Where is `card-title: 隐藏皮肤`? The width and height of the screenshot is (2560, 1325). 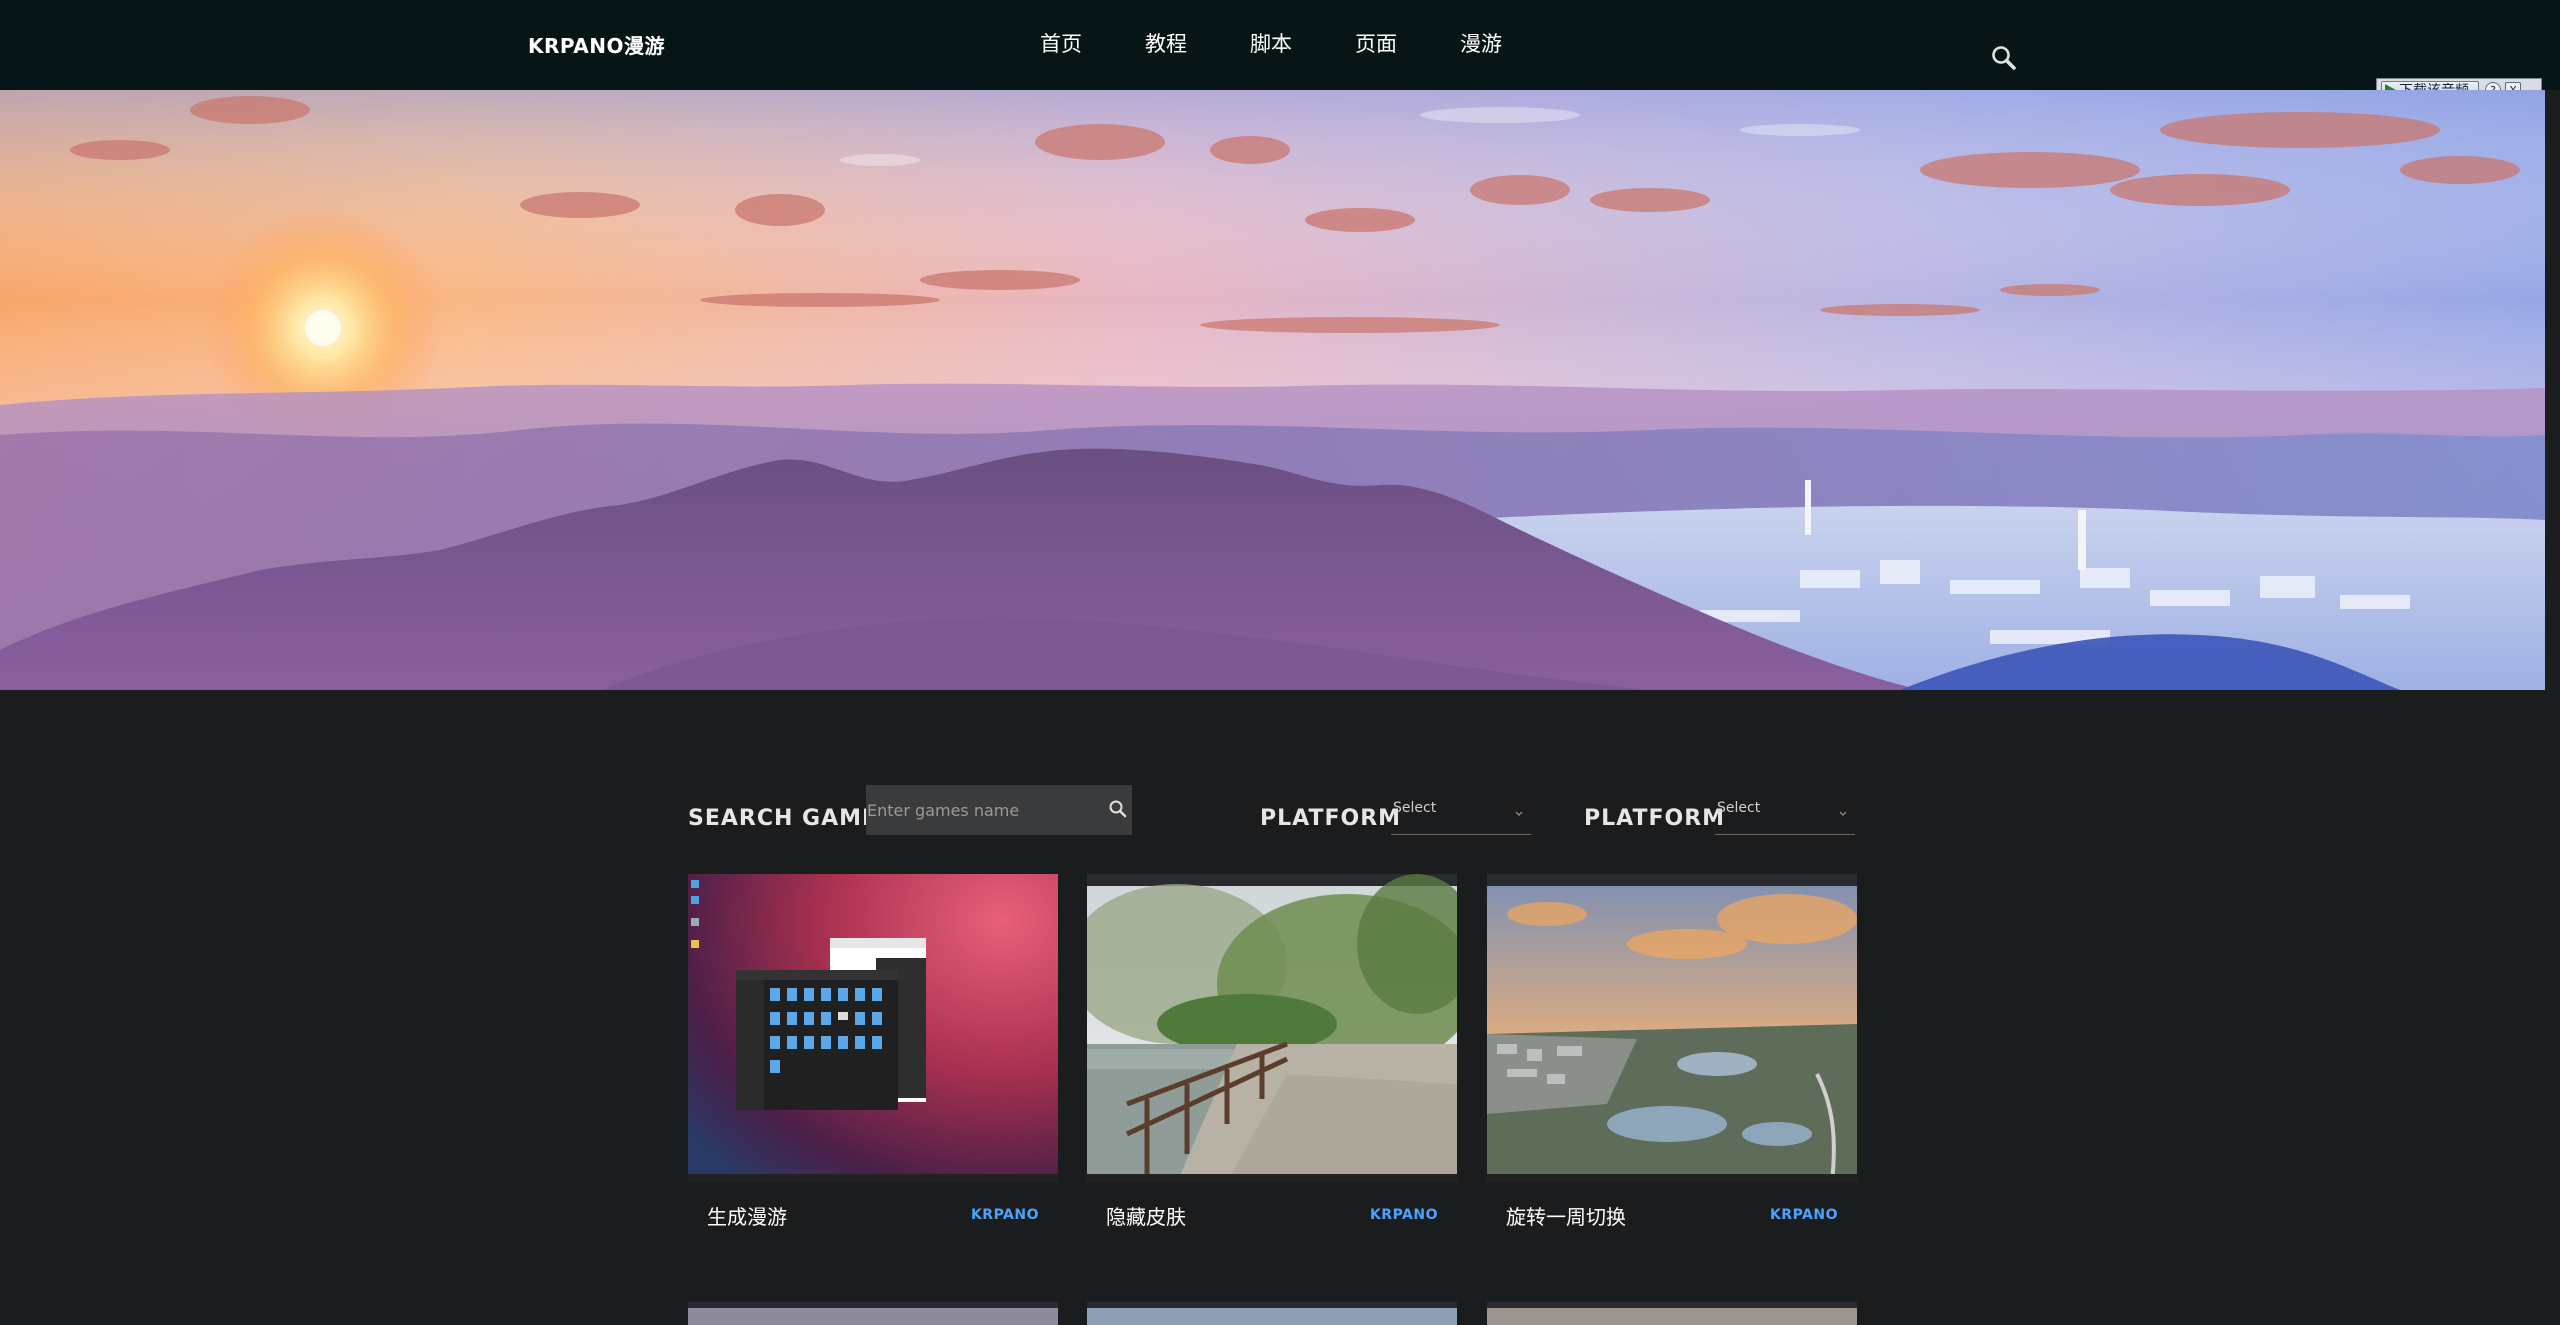 card-title: 隐藏皮肤 is located at coordinates (1146, 1215).